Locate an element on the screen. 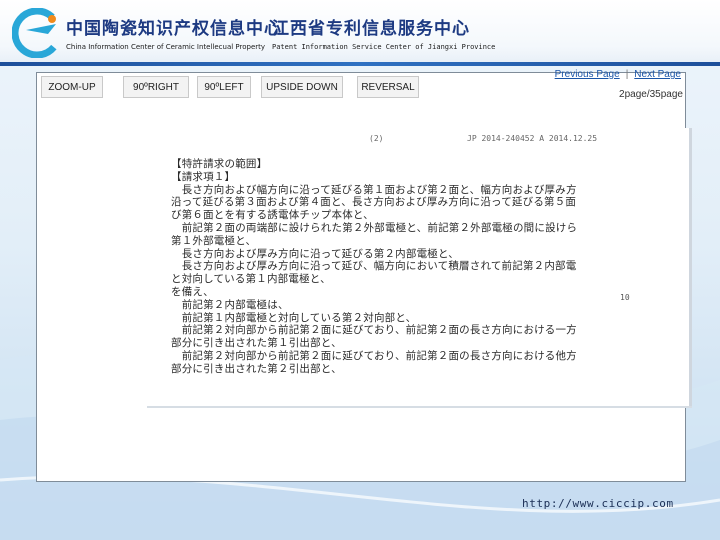 Image resolution: width=720 pixels, height=540 pixels. rotate-right-button: 90ºRIGHT is located at coordinates (156, 87).